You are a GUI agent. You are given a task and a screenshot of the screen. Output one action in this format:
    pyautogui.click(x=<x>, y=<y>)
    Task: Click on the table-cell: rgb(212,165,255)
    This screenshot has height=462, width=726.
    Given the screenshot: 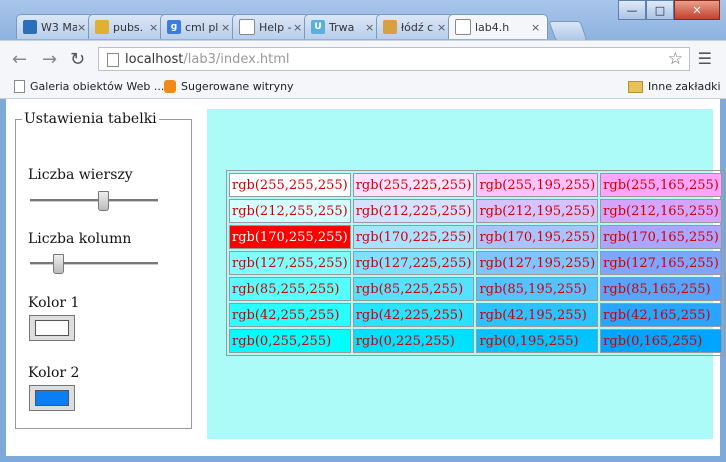 What is the action you would take?
    pyautogui.click(x=661, y=211)
    